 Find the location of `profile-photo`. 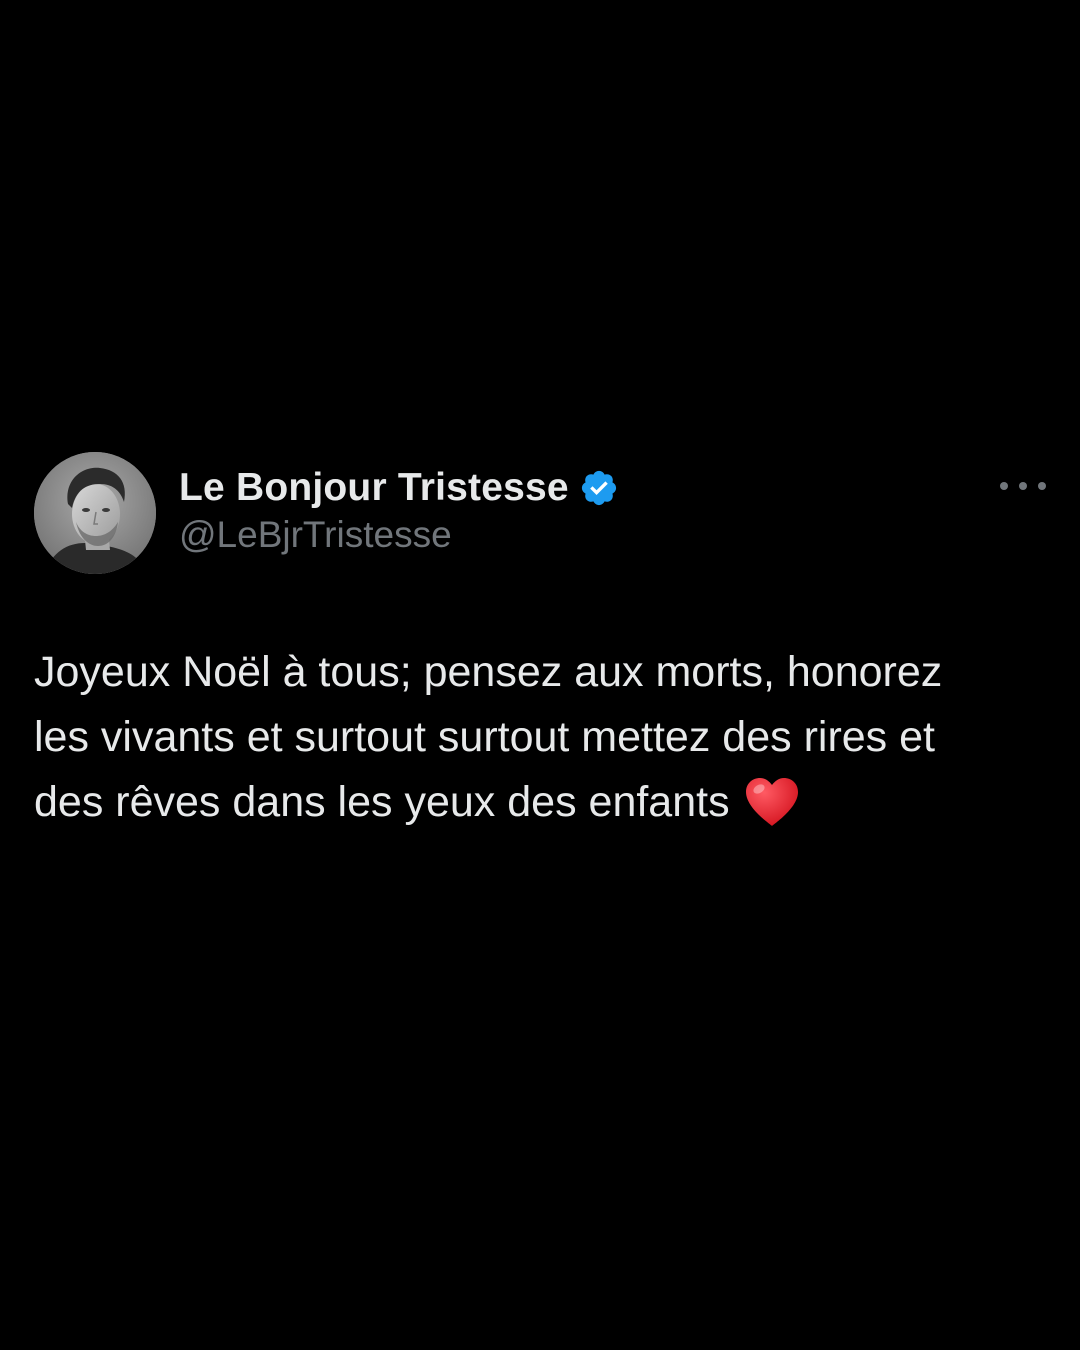

profile-photo is located at coordinates (95, 513).